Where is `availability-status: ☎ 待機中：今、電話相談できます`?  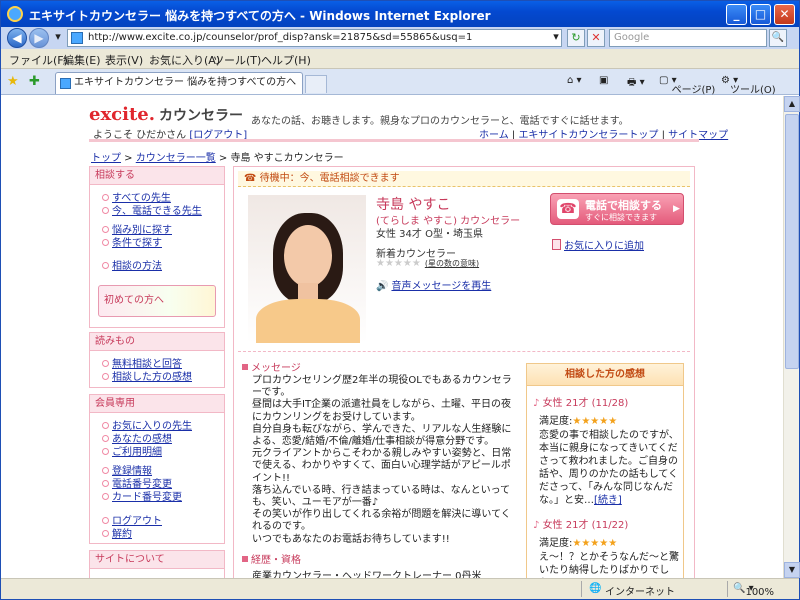 availability-status: ☎ 待機中：今、電話相談できます is located at coordinates (464, 179).